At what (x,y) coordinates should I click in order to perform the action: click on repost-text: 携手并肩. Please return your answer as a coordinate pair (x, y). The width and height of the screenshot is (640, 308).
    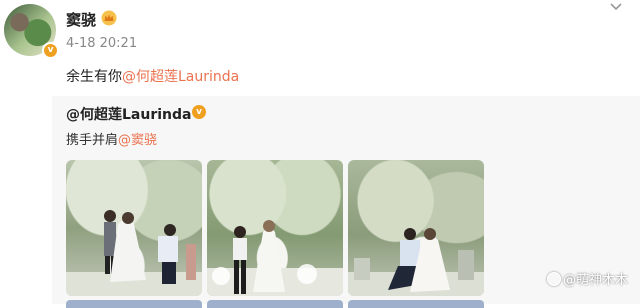
    Looking at the image, I should click on (92, 140).